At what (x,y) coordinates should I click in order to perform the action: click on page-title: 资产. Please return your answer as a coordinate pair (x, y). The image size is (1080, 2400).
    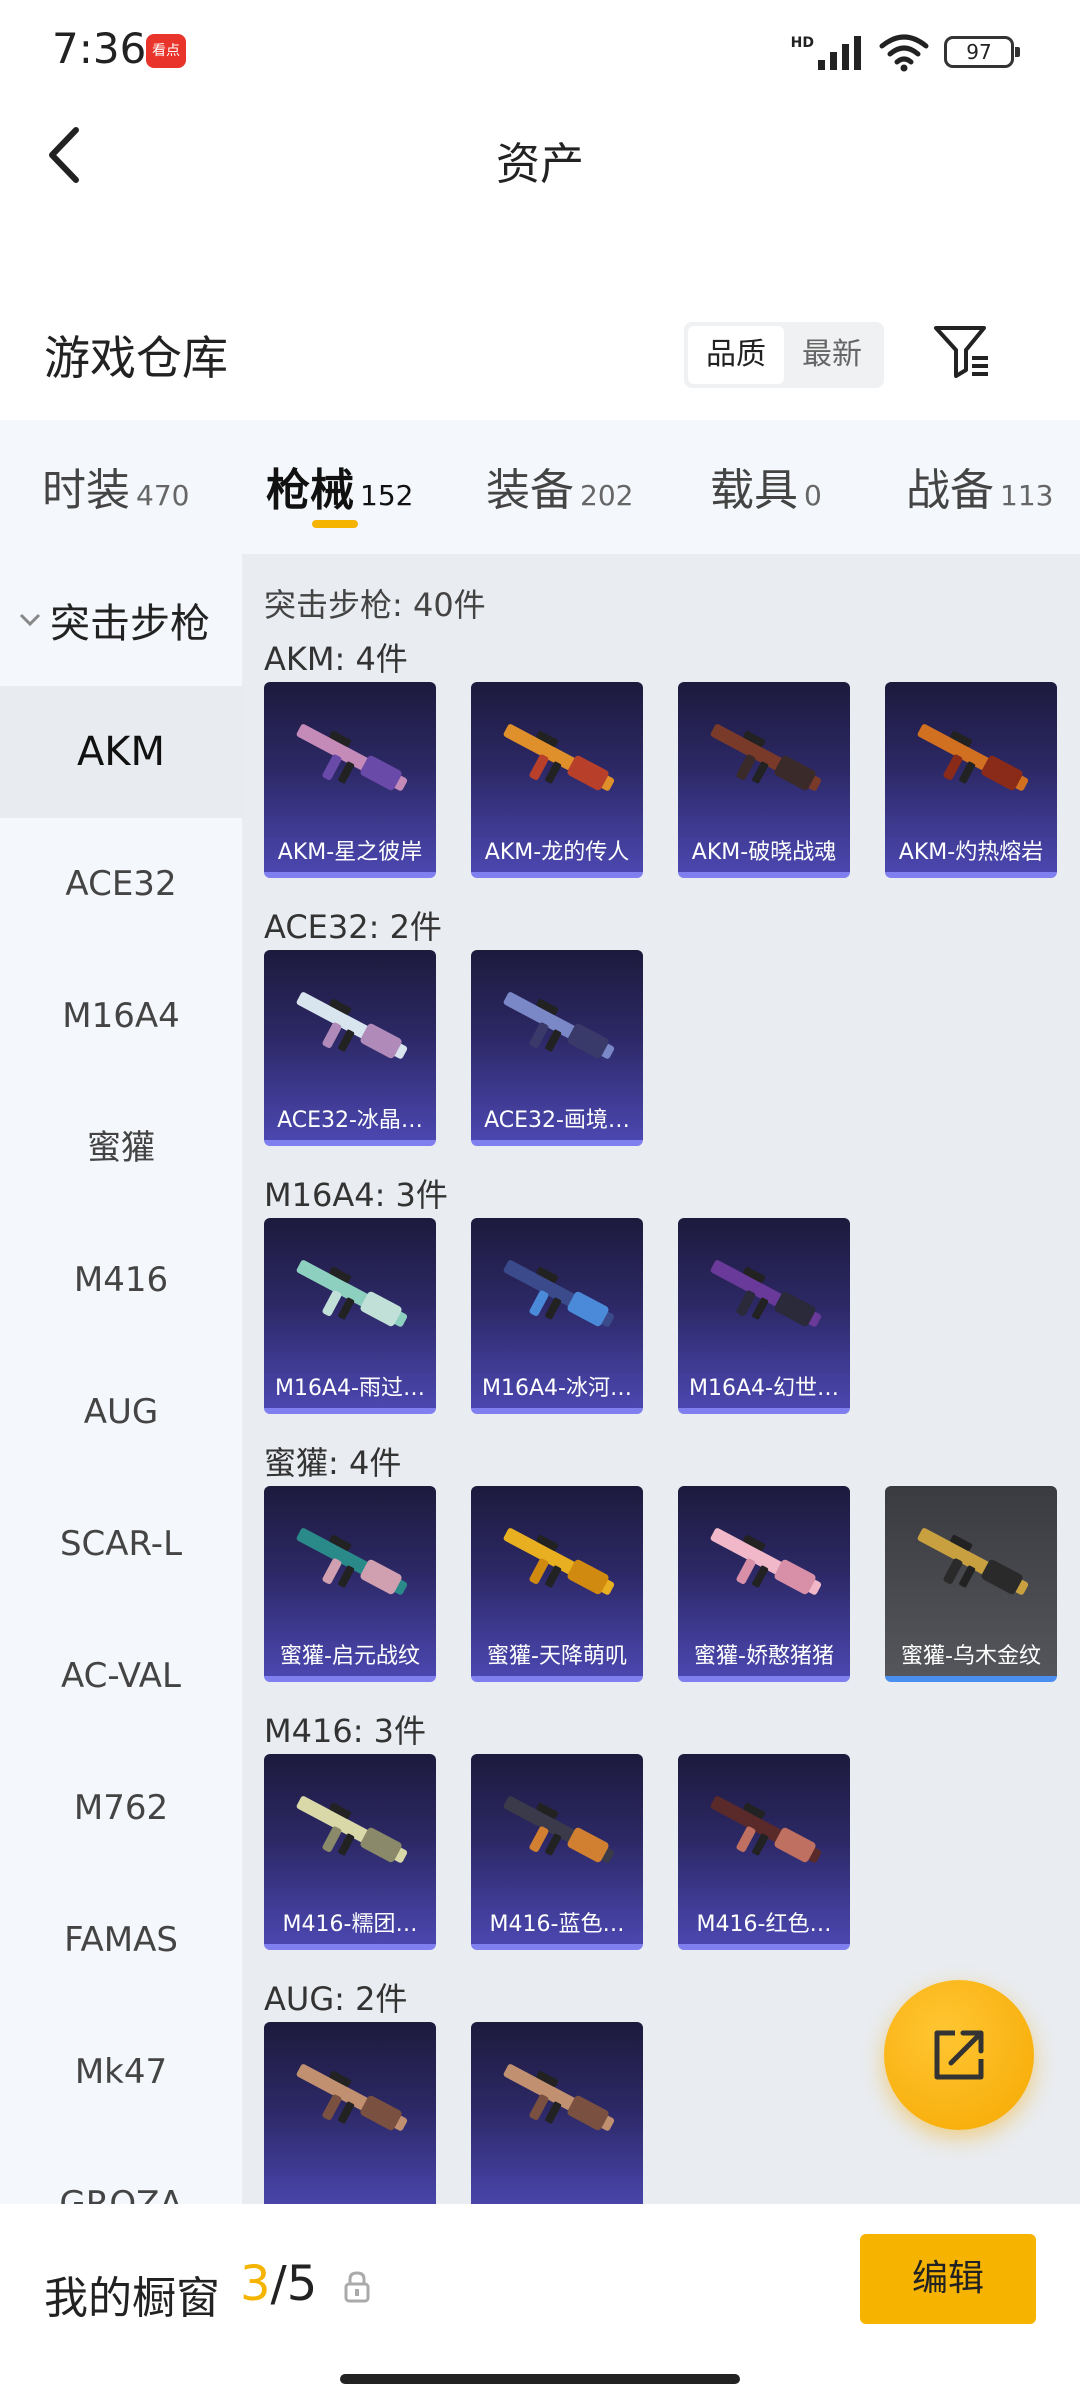
    Looking at the image, I should click on (540, 164).